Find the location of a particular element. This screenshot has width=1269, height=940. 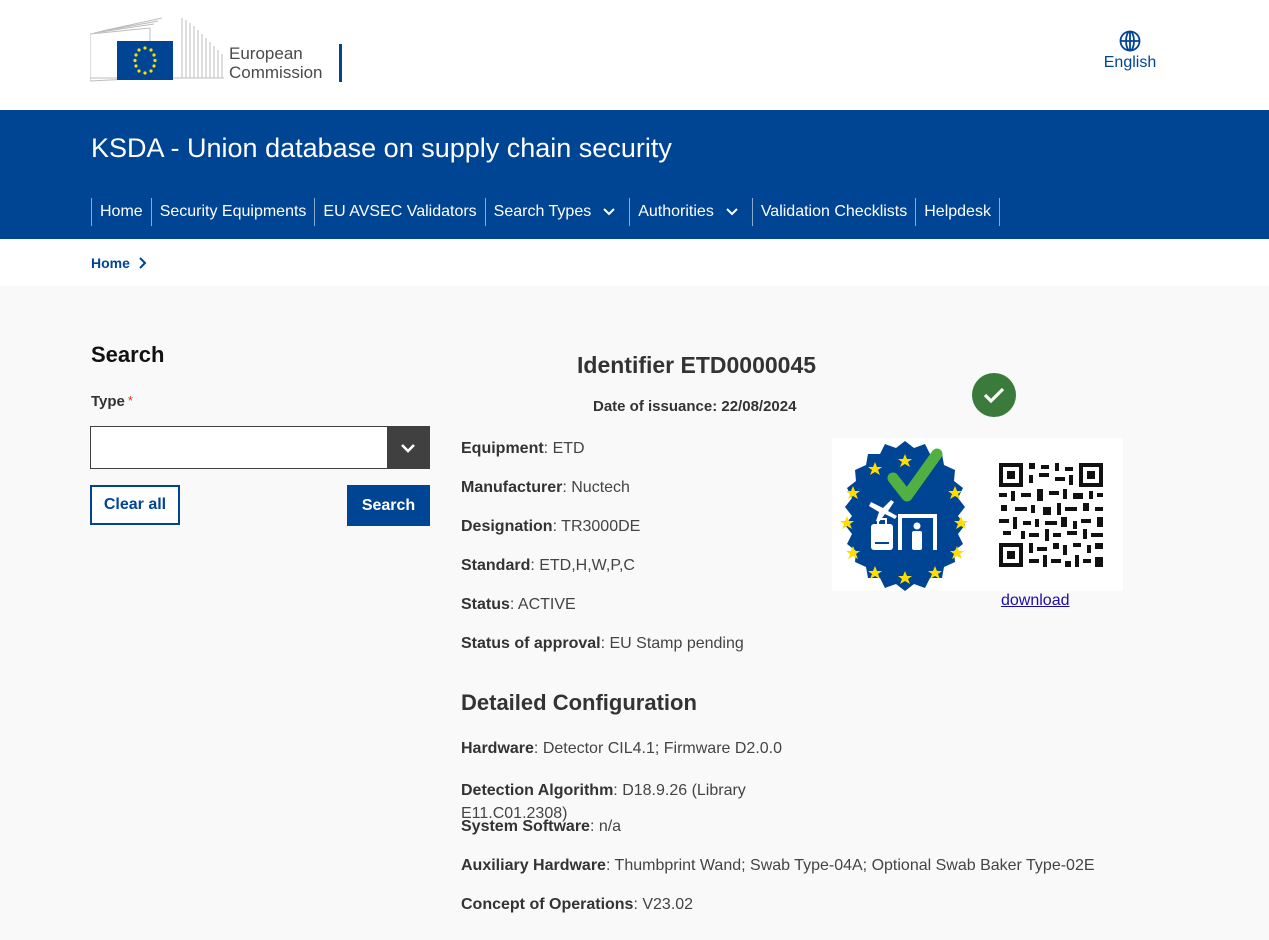

breadcrumb: Home is located at coordinates (119, 263).